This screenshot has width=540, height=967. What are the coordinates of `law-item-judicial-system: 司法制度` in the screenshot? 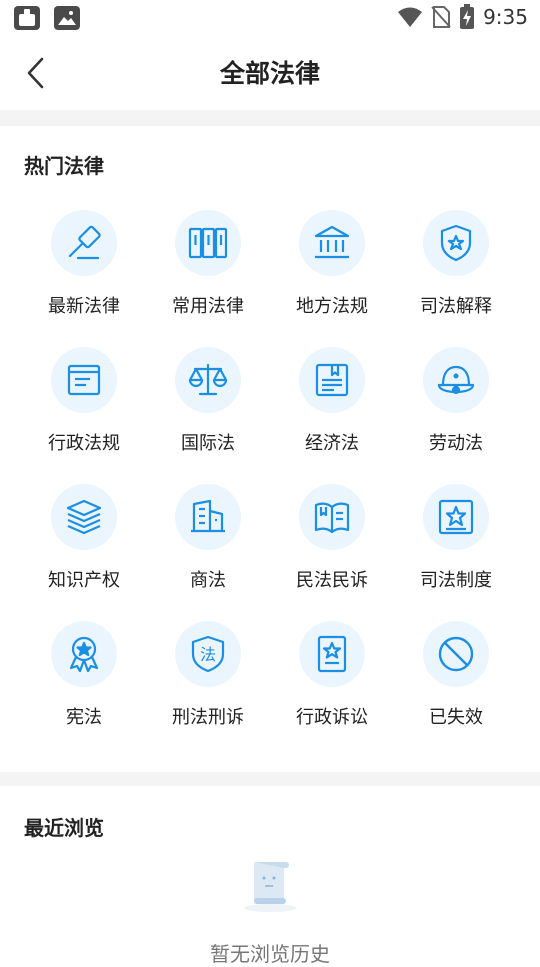 It's located at (456, 538).